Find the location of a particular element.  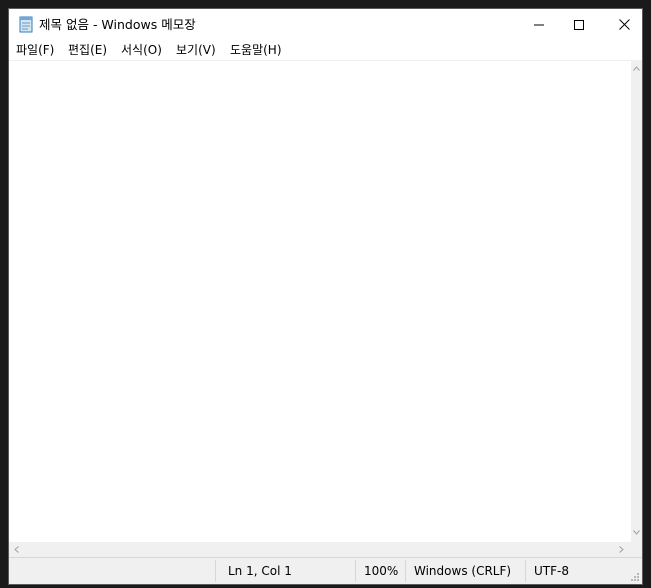

menu-help: 도움말(H) is located at coordinates (256, 50).